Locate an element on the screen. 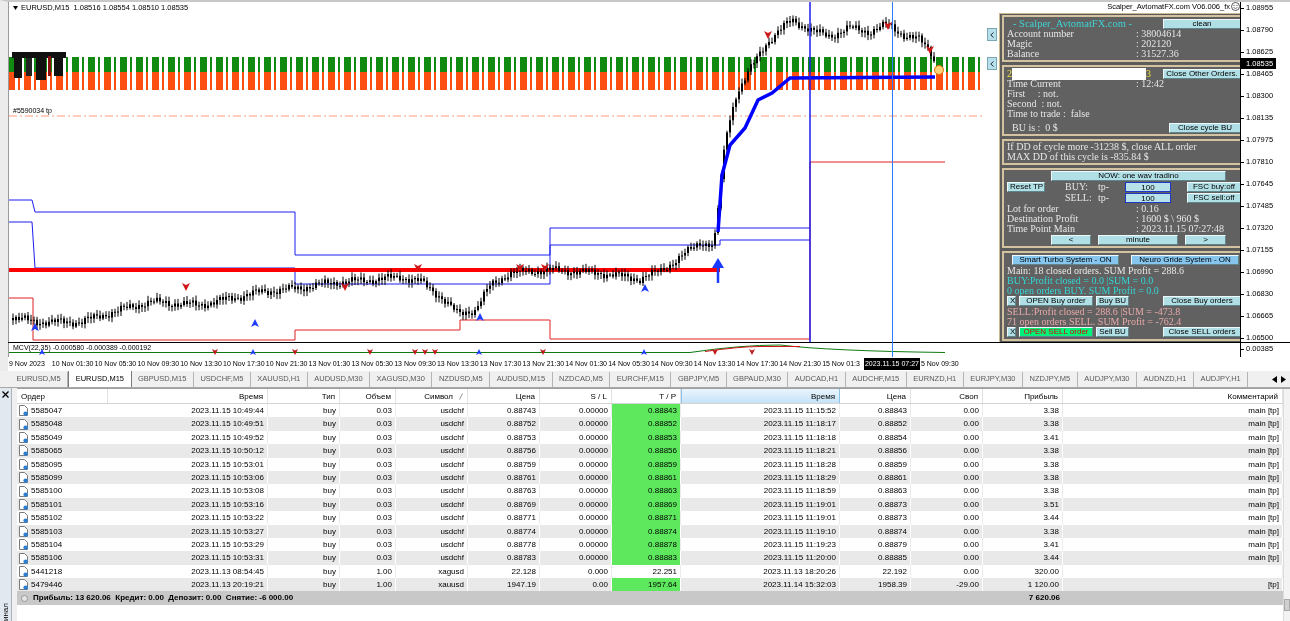 This screenshot has height=621, width=1290. table-cell-text: 5585101 is located at coordinates (47, 504).